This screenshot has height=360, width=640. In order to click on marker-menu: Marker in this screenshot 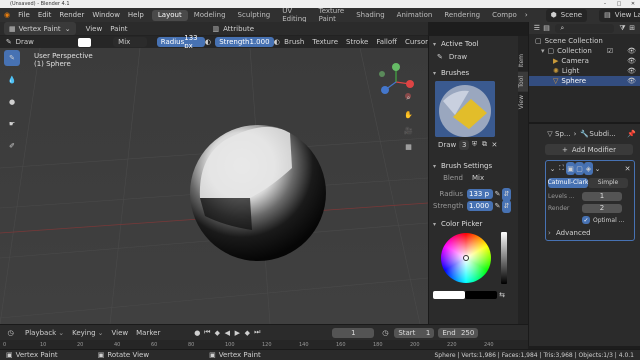, I will do `click(148, 333)`.